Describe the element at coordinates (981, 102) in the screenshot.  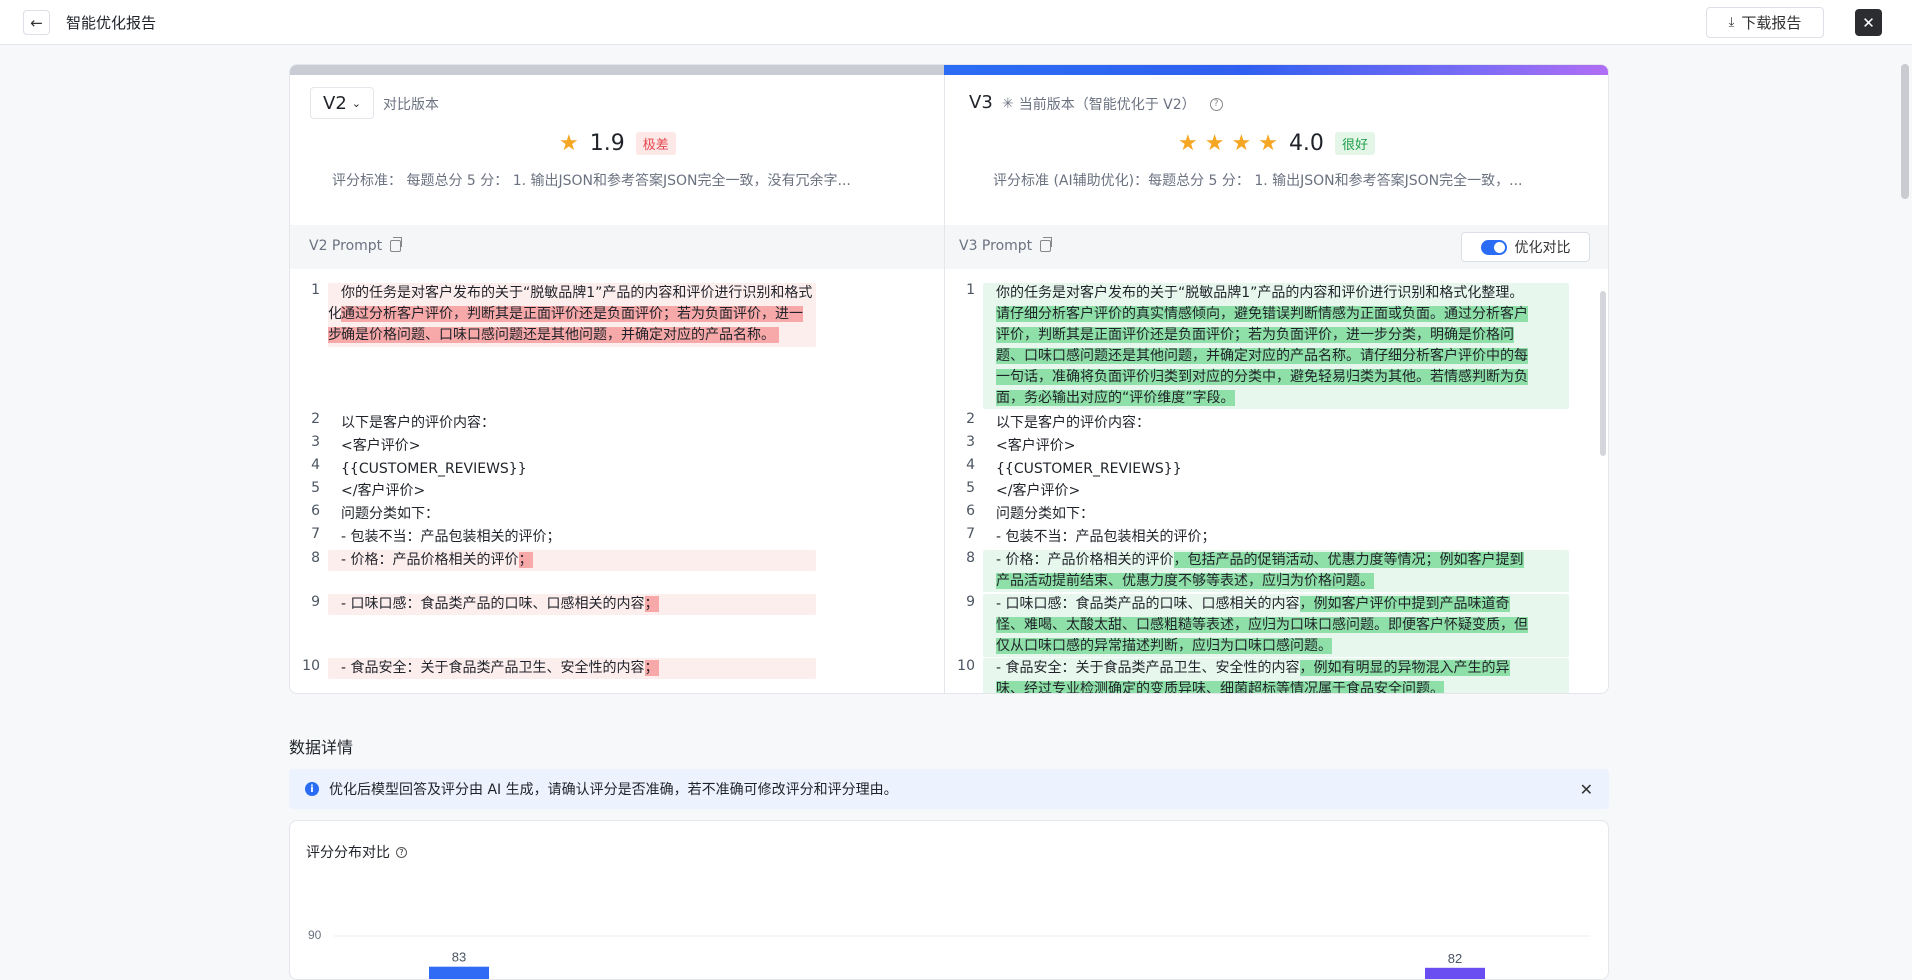
I see `current-version-label: V3` at that location.